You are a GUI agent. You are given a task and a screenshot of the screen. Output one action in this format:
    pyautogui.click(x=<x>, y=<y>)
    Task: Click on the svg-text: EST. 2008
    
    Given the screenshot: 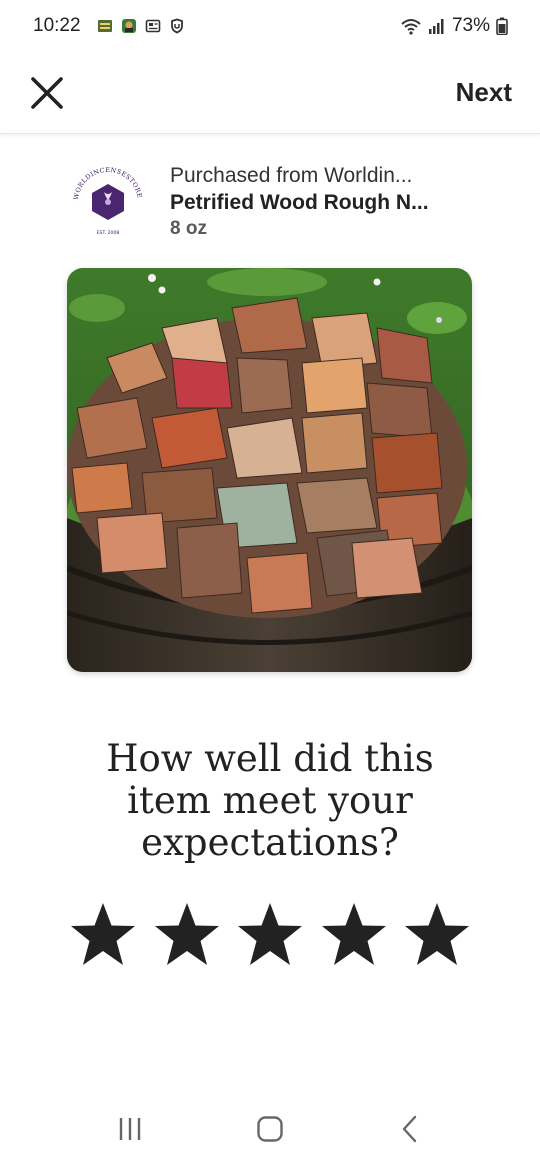 What is the action you would take?
    pyautogui.click(x=108, y=233)
    